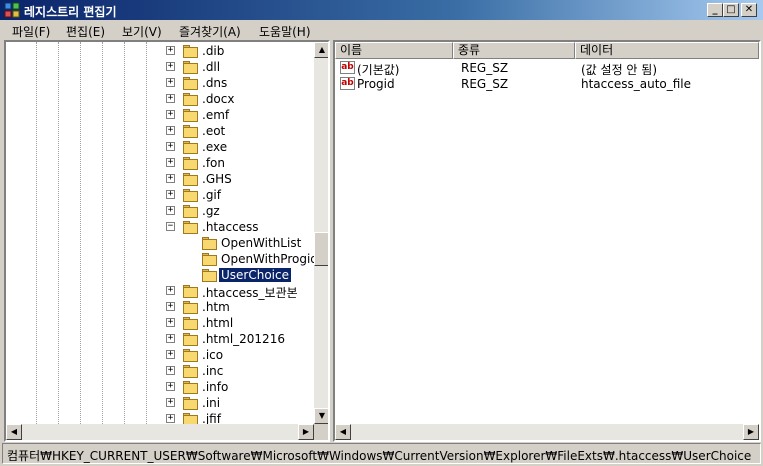 The width and height of the screenshot is (763, 466). I want to click on tree-item-label: .ico, so click(212, 355).